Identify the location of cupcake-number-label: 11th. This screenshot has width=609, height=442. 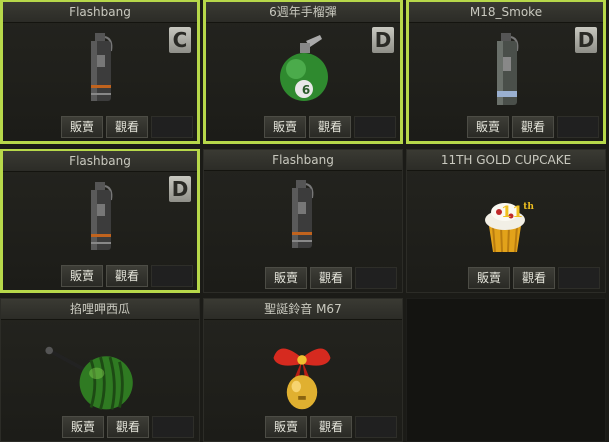
(517, 211).